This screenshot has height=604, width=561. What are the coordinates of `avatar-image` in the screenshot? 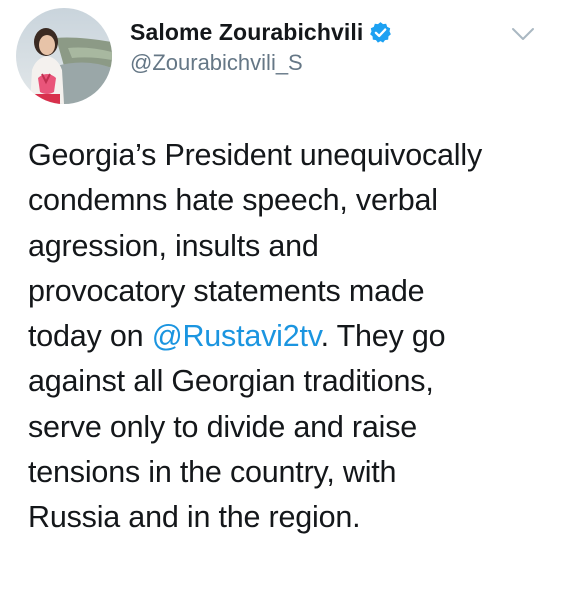 It's located at (64, 56).